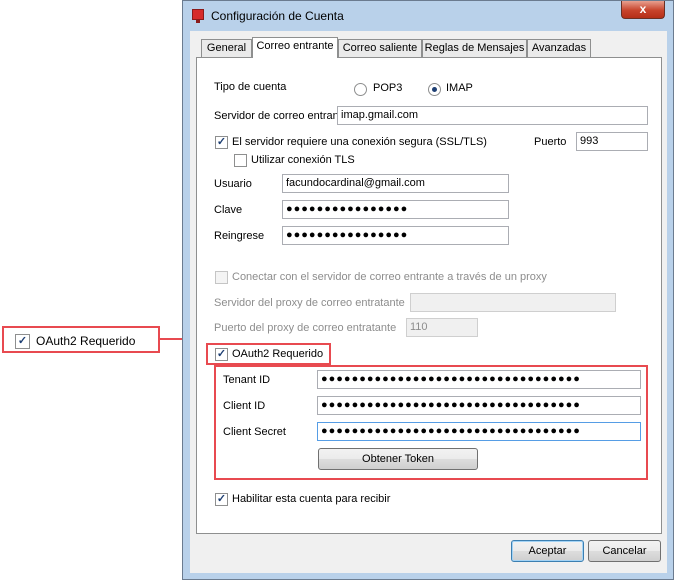 The width and height of the screenshot is (674, 580). What do you see at coordinates (221, 142) in the screenshot?
I see `ssl-checkbox: ✓` at bounding box center [221, 142].